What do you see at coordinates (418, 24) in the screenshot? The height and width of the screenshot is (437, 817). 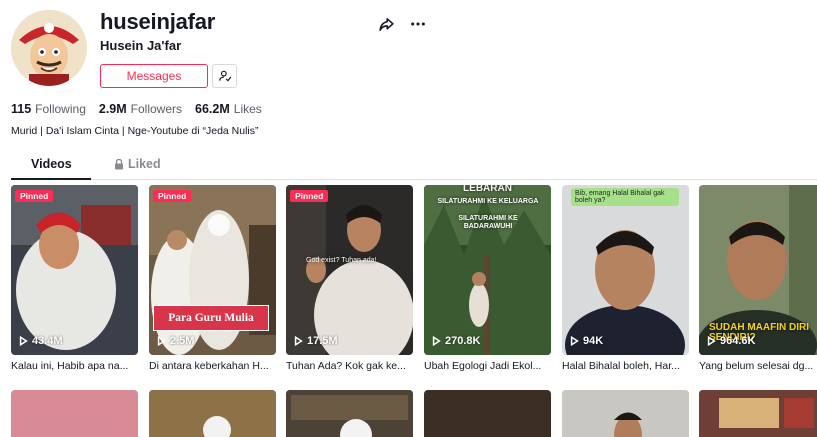 I see `more-options-icon` at bounding box center [418, 24].